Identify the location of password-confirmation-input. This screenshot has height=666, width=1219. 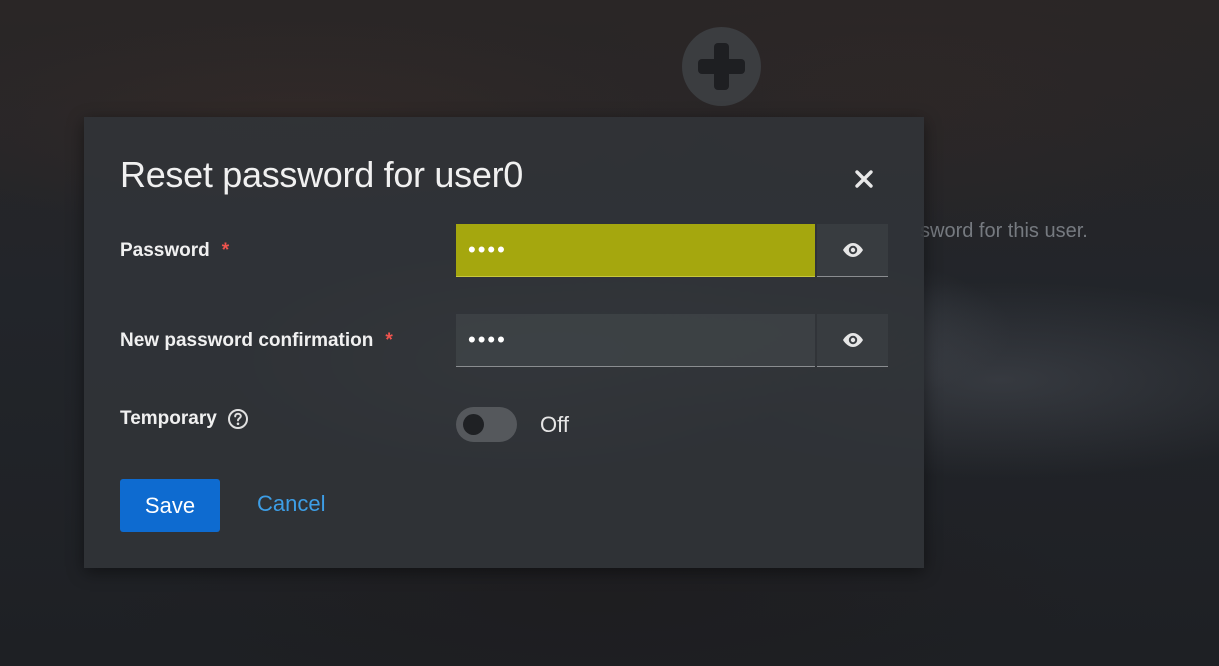
(635, 340).